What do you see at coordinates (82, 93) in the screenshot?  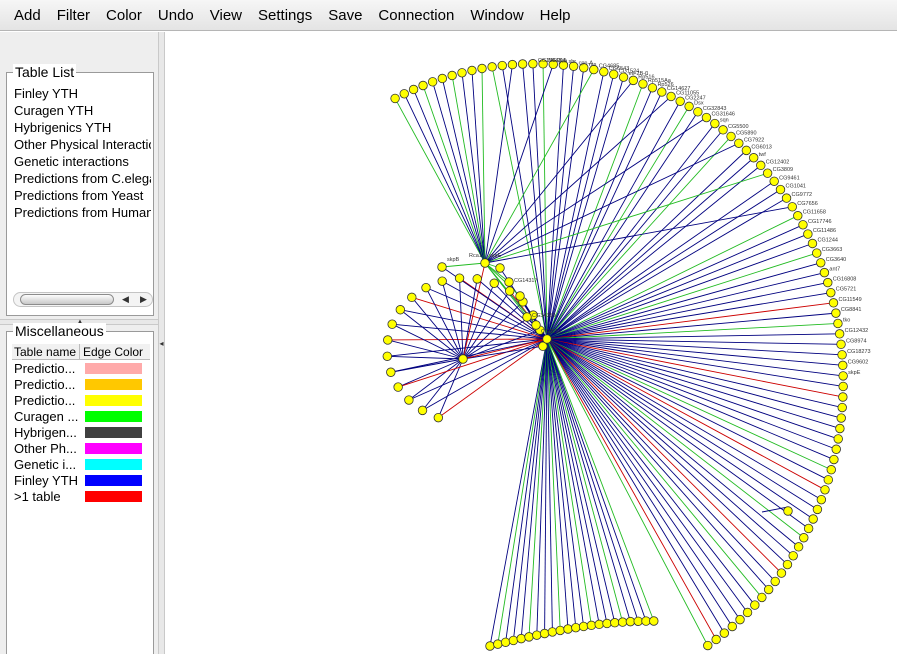 I see `table-list-item: Finley YTH` at bounding box center [82, 93].